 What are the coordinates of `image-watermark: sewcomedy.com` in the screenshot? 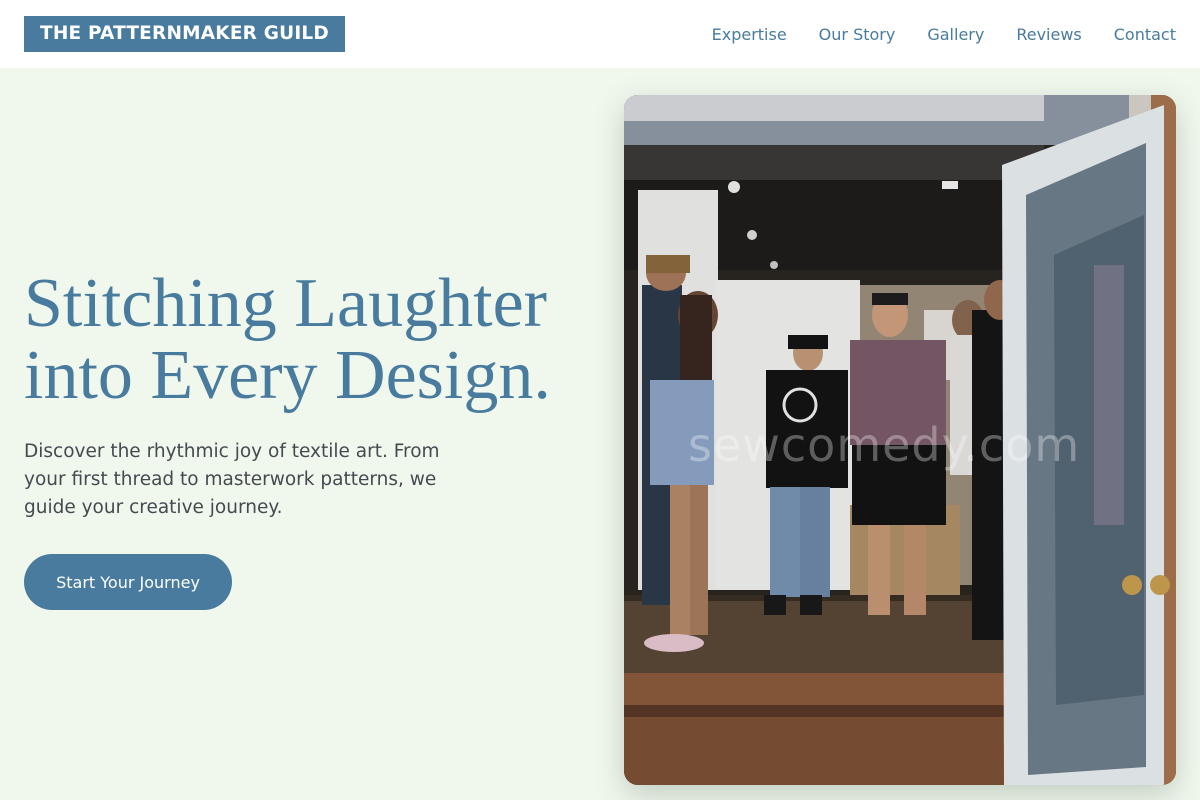 It's located at (884, 445).